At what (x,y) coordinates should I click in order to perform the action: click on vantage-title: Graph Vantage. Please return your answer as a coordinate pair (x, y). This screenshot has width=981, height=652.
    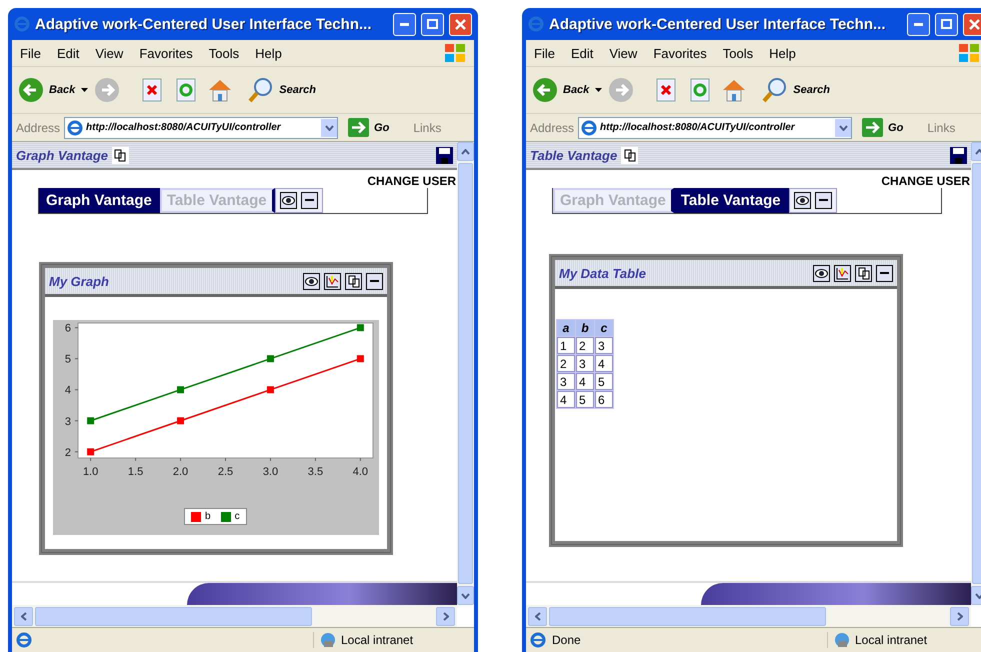
    Looking at the image, I should click on (62, 155).